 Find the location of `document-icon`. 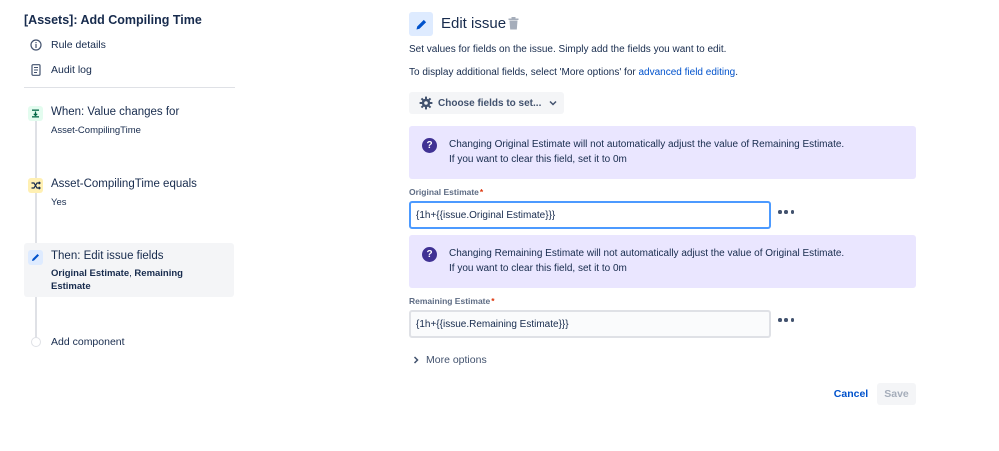

document-icon is located at coordinates (36, 70).